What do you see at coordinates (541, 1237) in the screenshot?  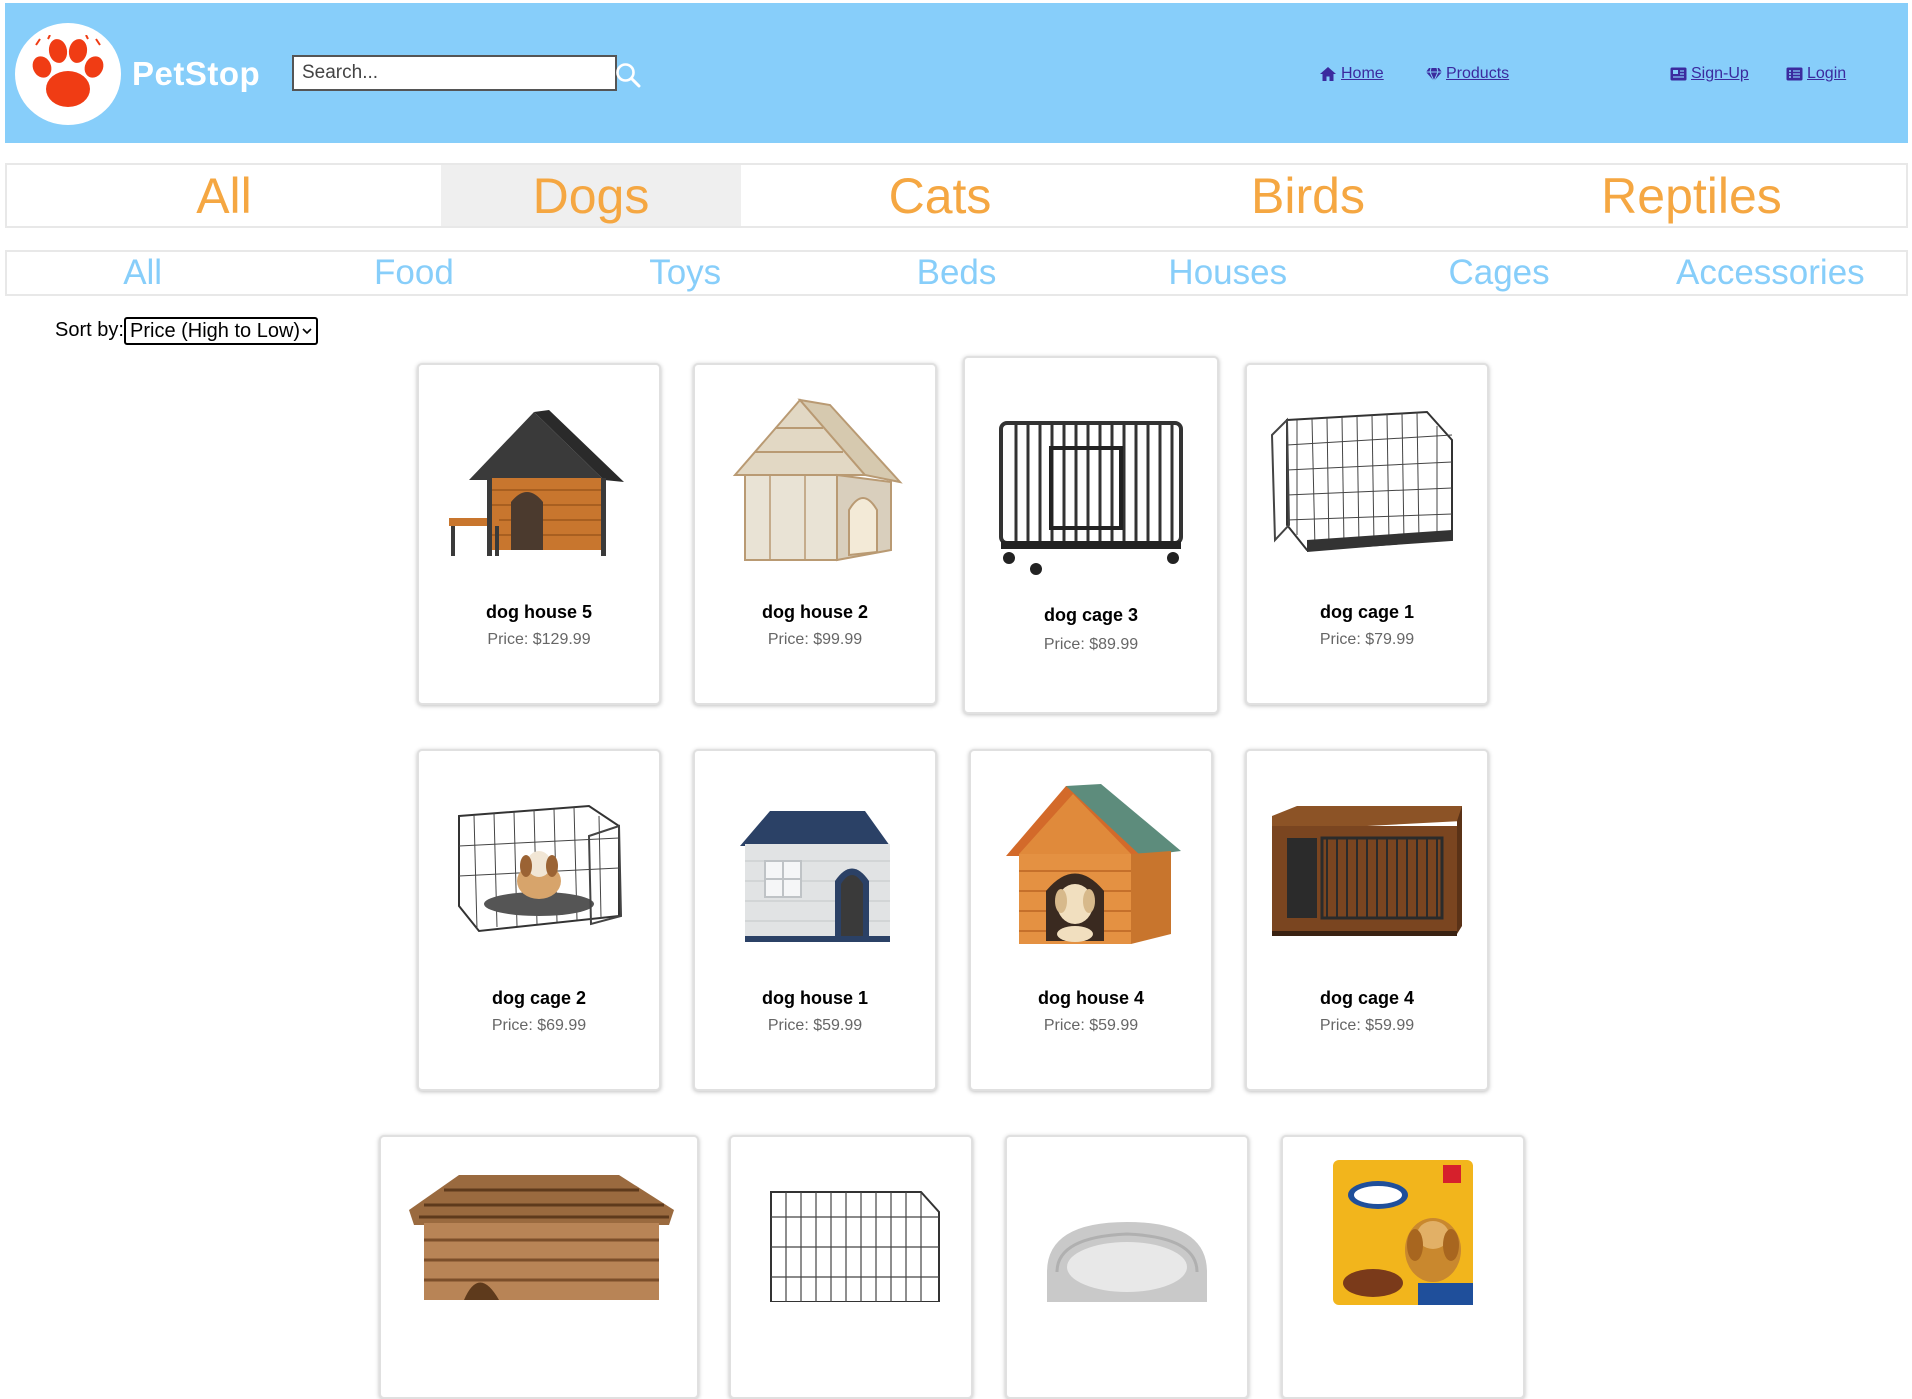 I see `small-pet-house-image` at bounding box center [541, 1237].